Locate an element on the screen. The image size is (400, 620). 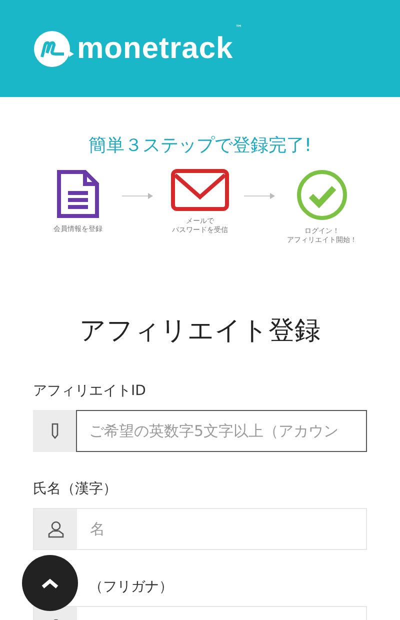
field-label: （フリガナ） is located at coordinates (131, 587).